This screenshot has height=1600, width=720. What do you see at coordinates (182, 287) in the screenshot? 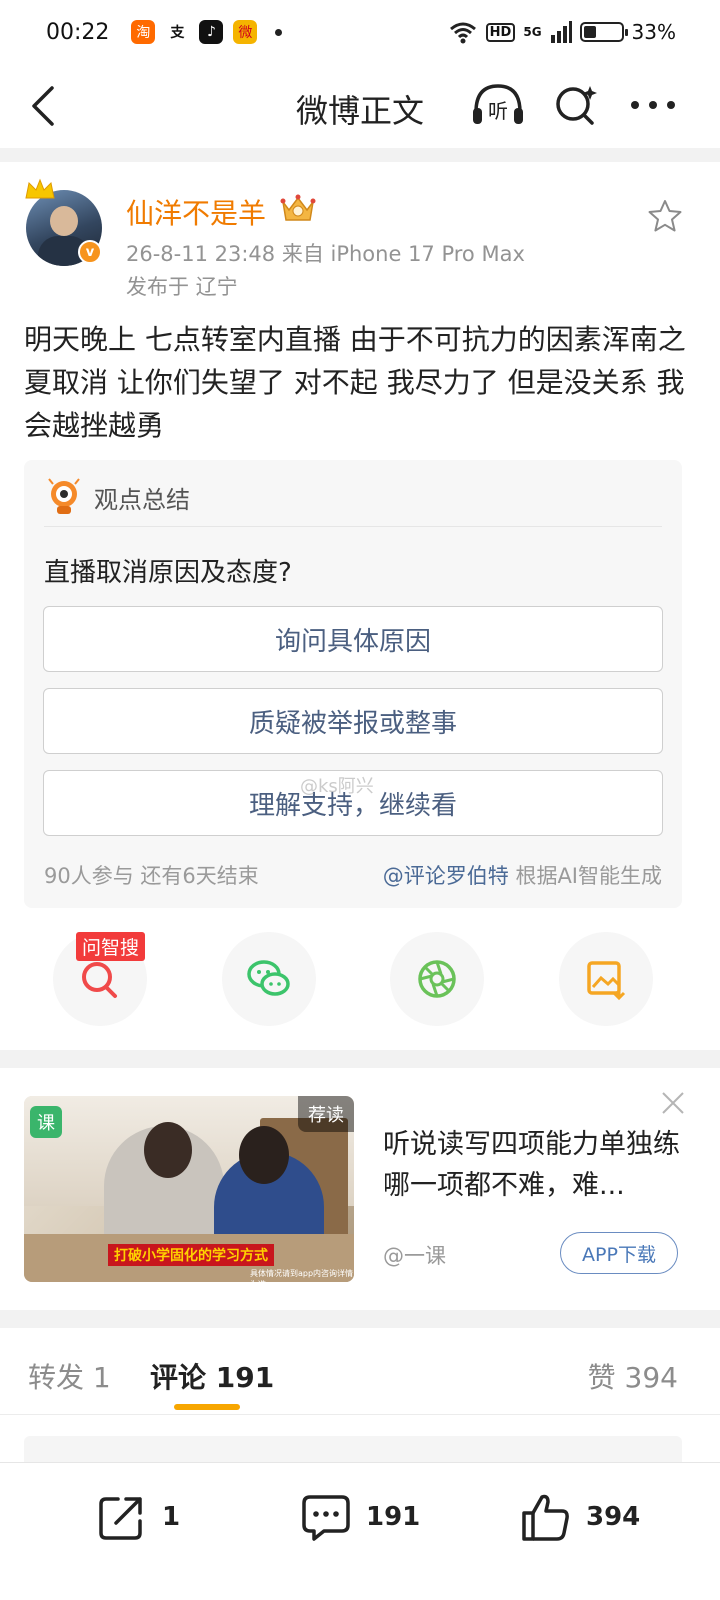
I see `post-location: 发布于 辽宁` at bounding box center [182, 287].